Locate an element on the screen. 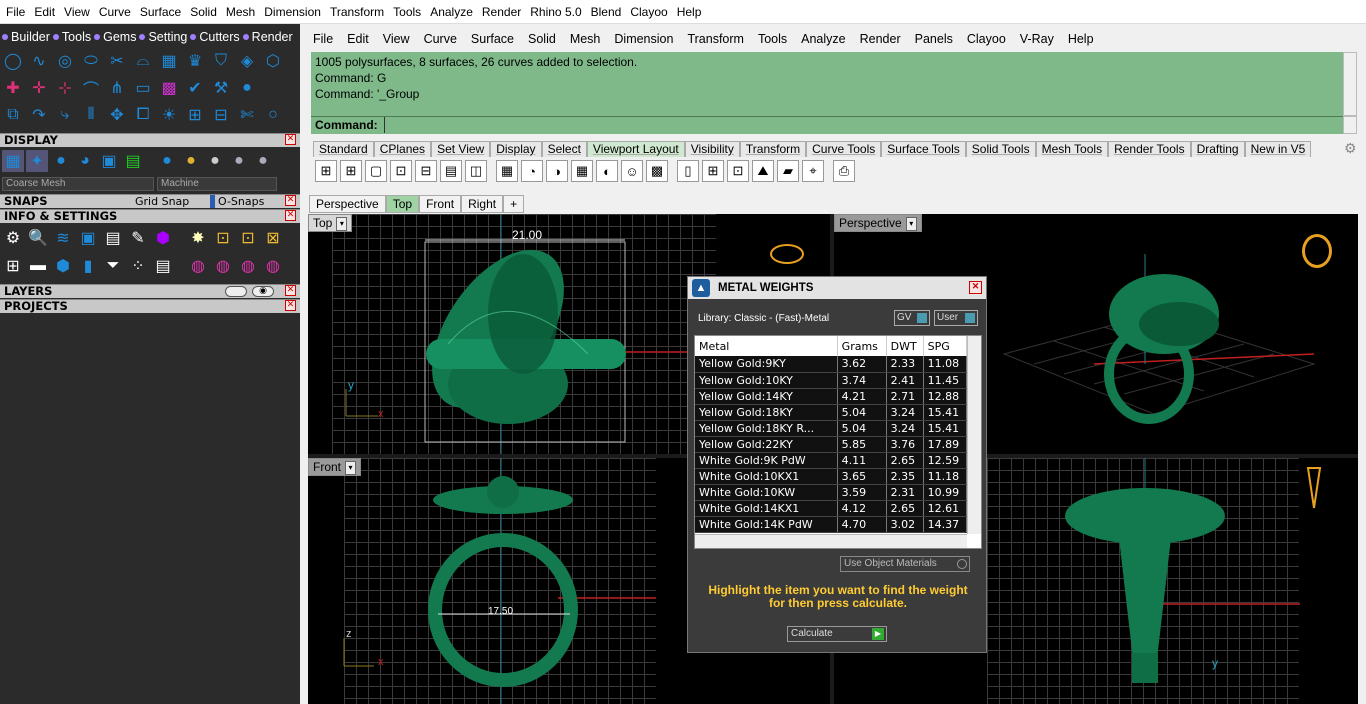 Image resolution: width=1366 pixels, height=704 pixels. gem-tab: Builder is located at coordinates (26, 37).